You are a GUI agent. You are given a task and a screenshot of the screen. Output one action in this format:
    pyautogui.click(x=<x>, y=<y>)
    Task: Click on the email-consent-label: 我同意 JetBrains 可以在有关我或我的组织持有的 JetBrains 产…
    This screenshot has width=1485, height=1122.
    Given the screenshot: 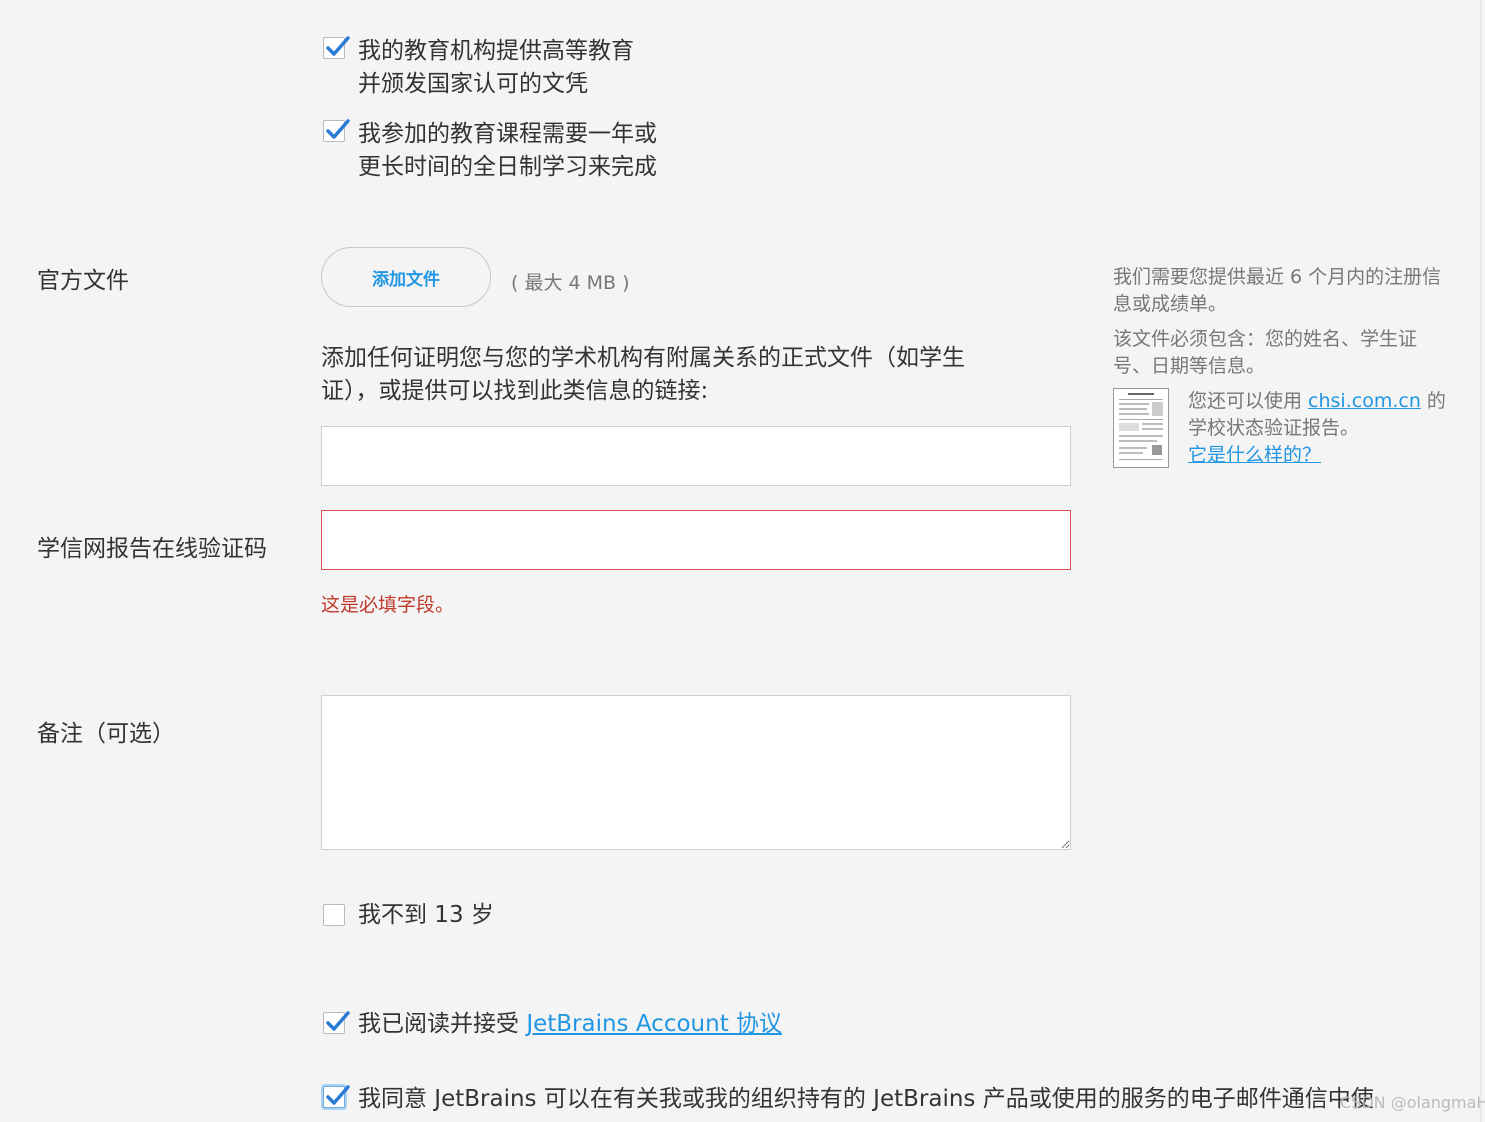 What is the action you would take?
    pyautogui.click(x=866, y=1099)
    